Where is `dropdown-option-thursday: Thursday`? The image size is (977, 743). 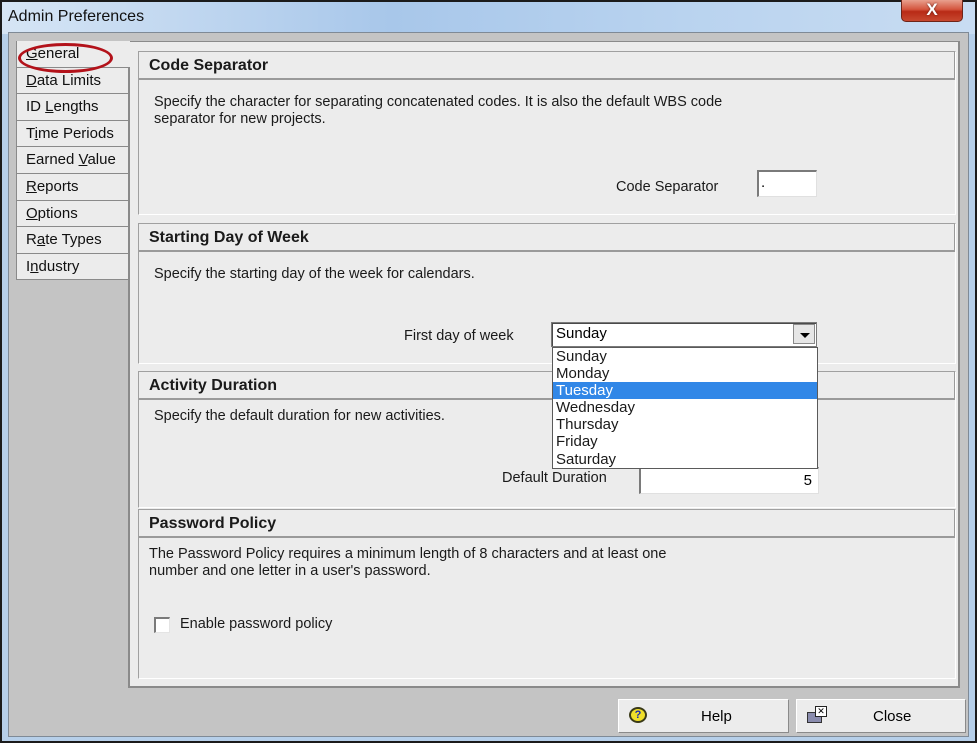
dropdown-option-thursday: Thursday is located at coordinates (685, 424).